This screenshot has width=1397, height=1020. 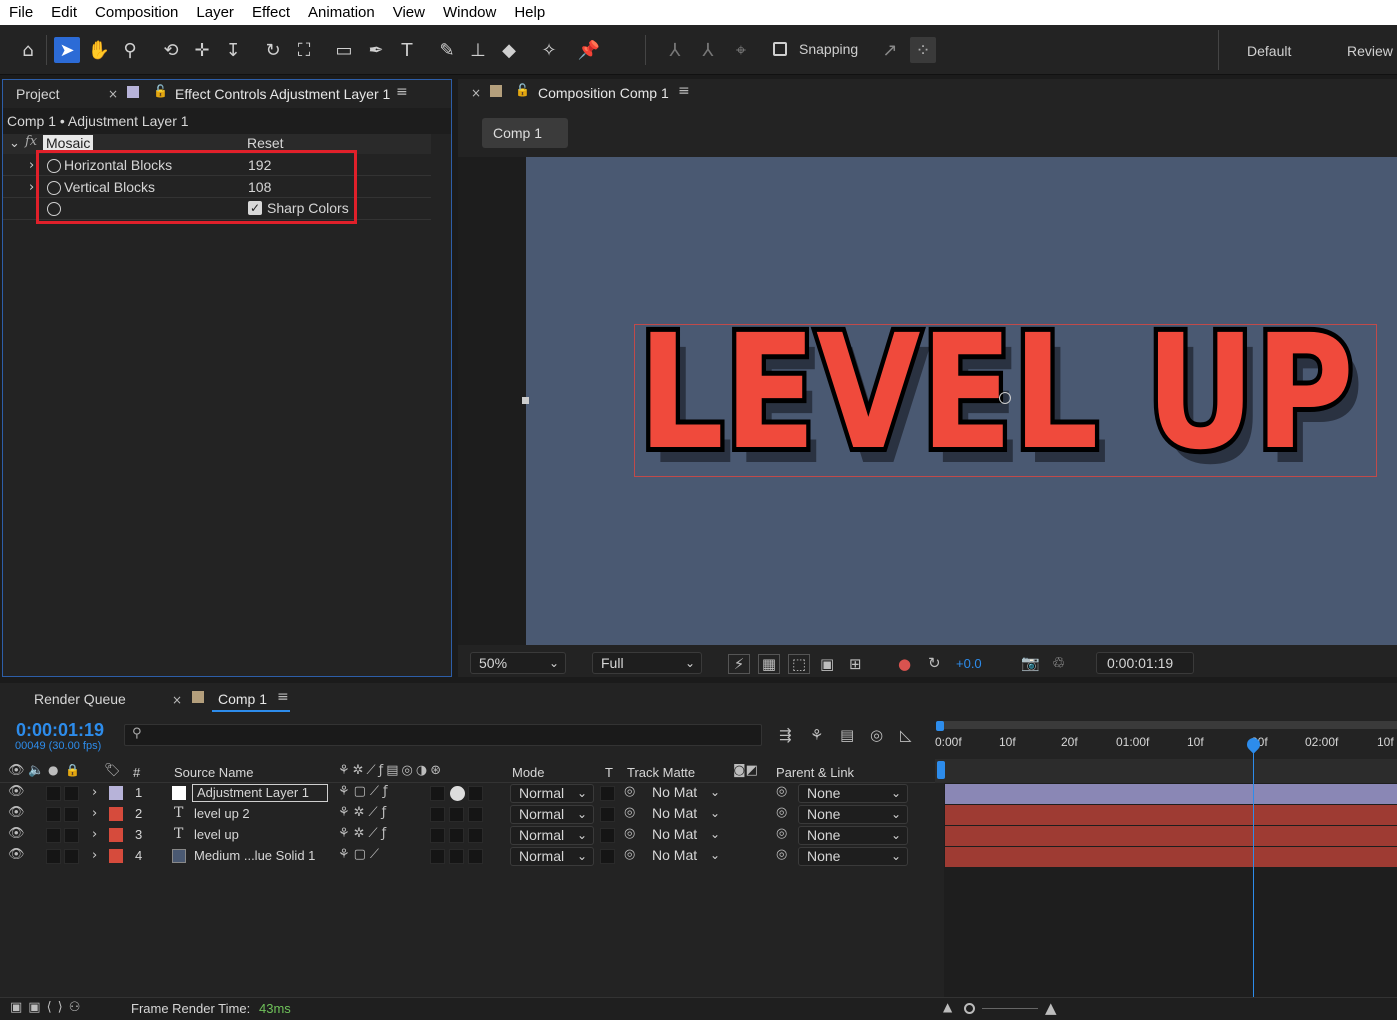 I want to click on eraser-tool-icon: ◆, so click(x=509, y=50).